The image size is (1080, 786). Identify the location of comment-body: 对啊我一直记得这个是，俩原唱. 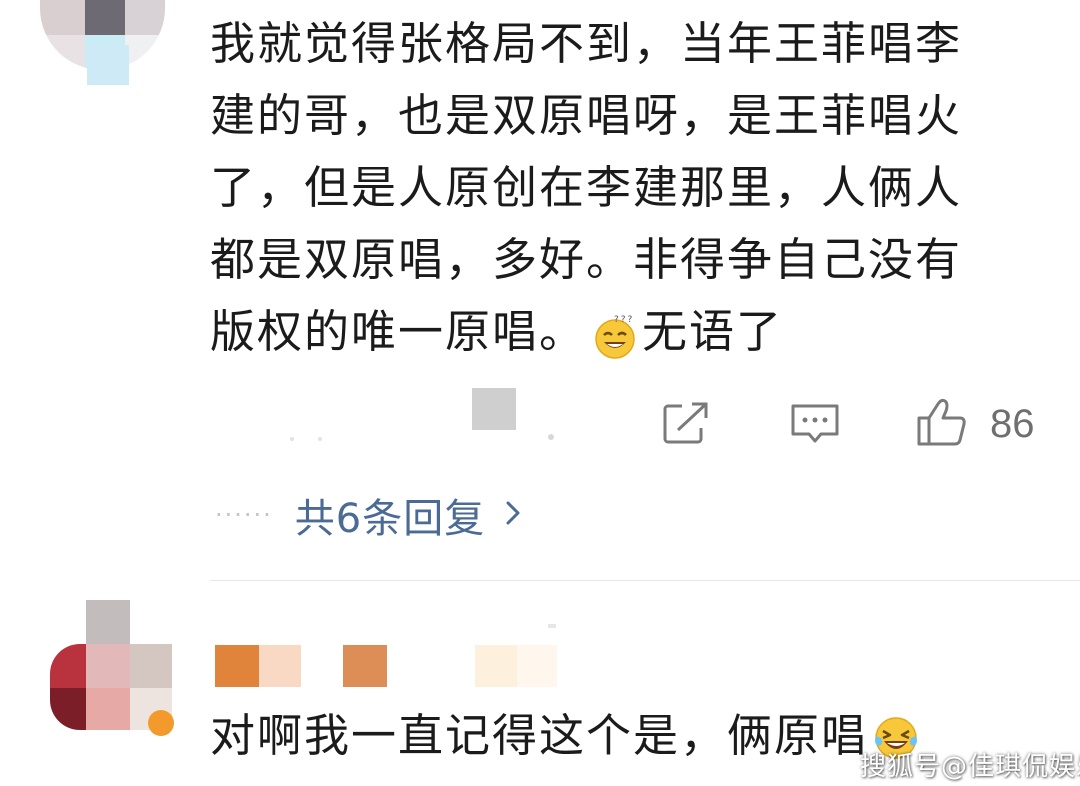
(565, 736).